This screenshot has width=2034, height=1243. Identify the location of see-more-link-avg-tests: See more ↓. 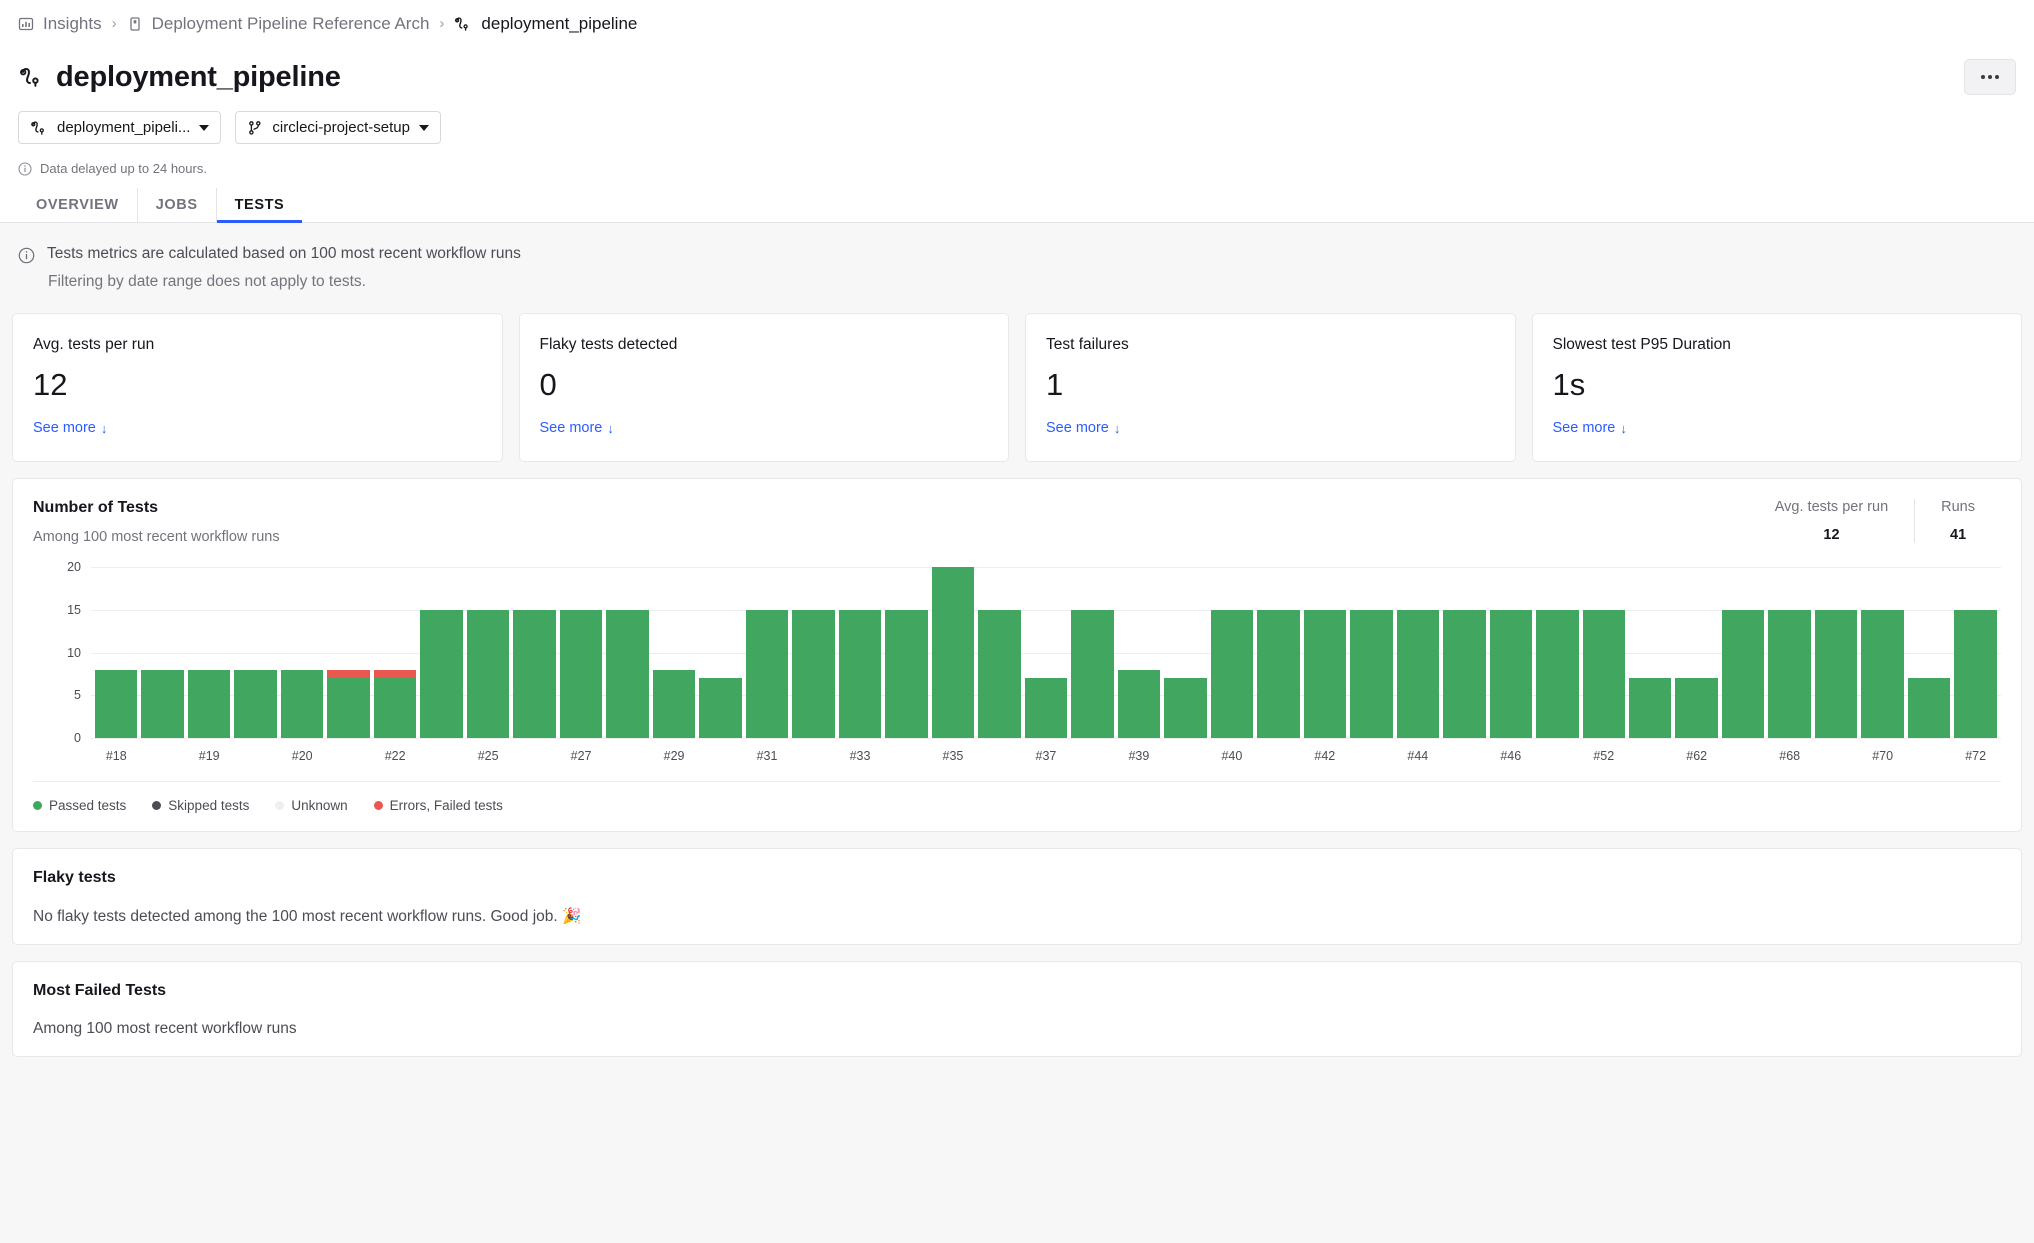
(70, 428).